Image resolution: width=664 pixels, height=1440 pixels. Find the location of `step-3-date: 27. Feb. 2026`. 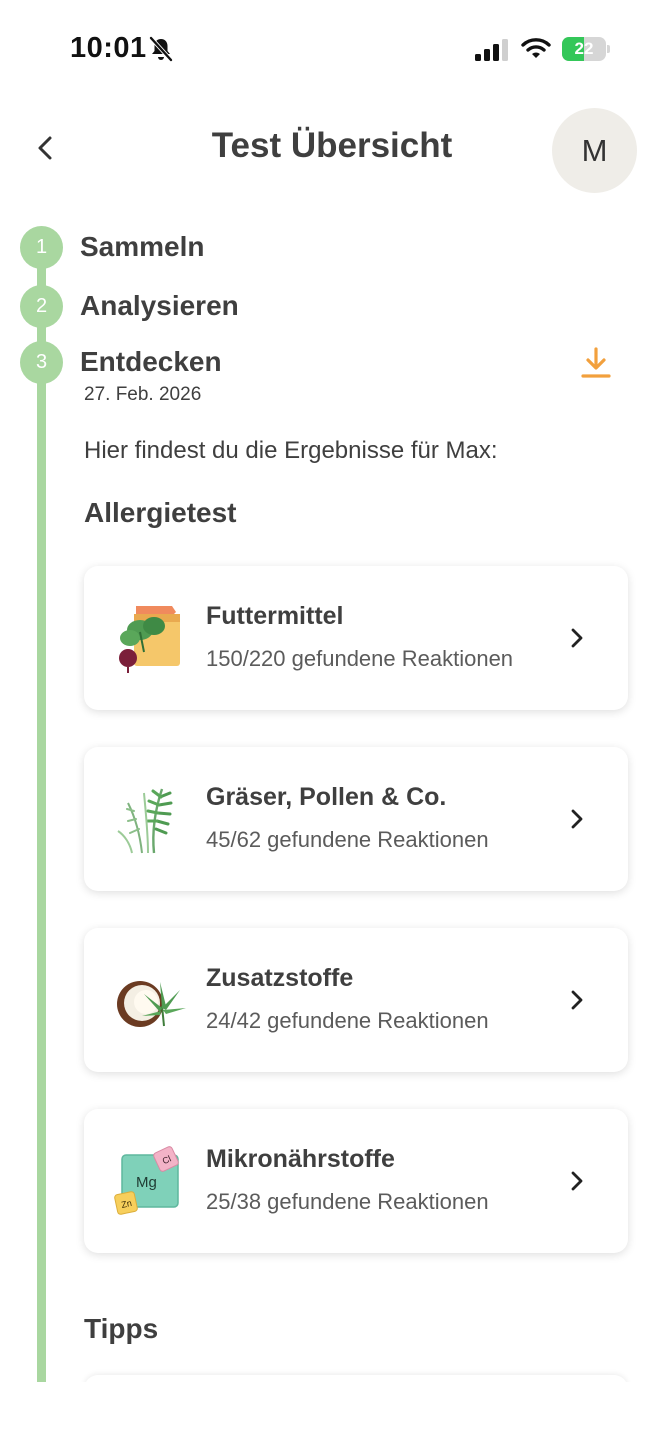

step-3-date: 27. Feb. 2026 is located at coordinates (143, 394).